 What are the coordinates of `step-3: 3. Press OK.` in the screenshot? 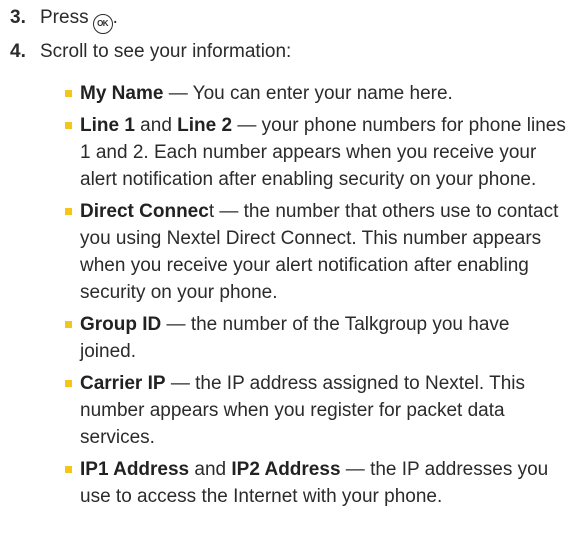 It's located at (64, 19).